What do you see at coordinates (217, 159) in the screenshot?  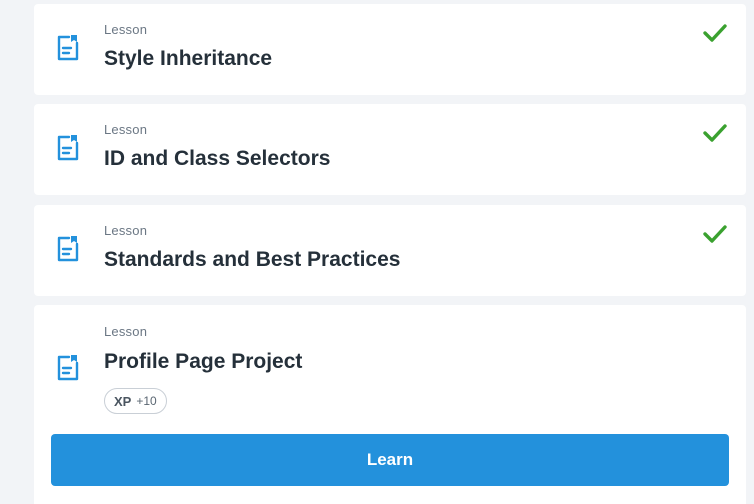 I see `lesson-title: ID and Class Selectors` at bounding box center [217, 159].